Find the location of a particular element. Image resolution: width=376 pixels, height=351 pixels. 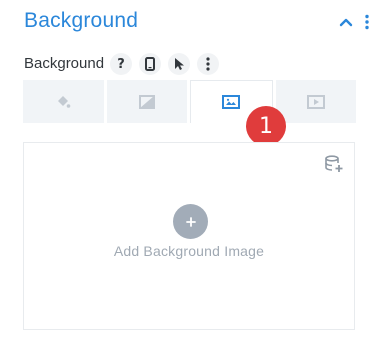

tab-video is located at coordinates (315, 101).